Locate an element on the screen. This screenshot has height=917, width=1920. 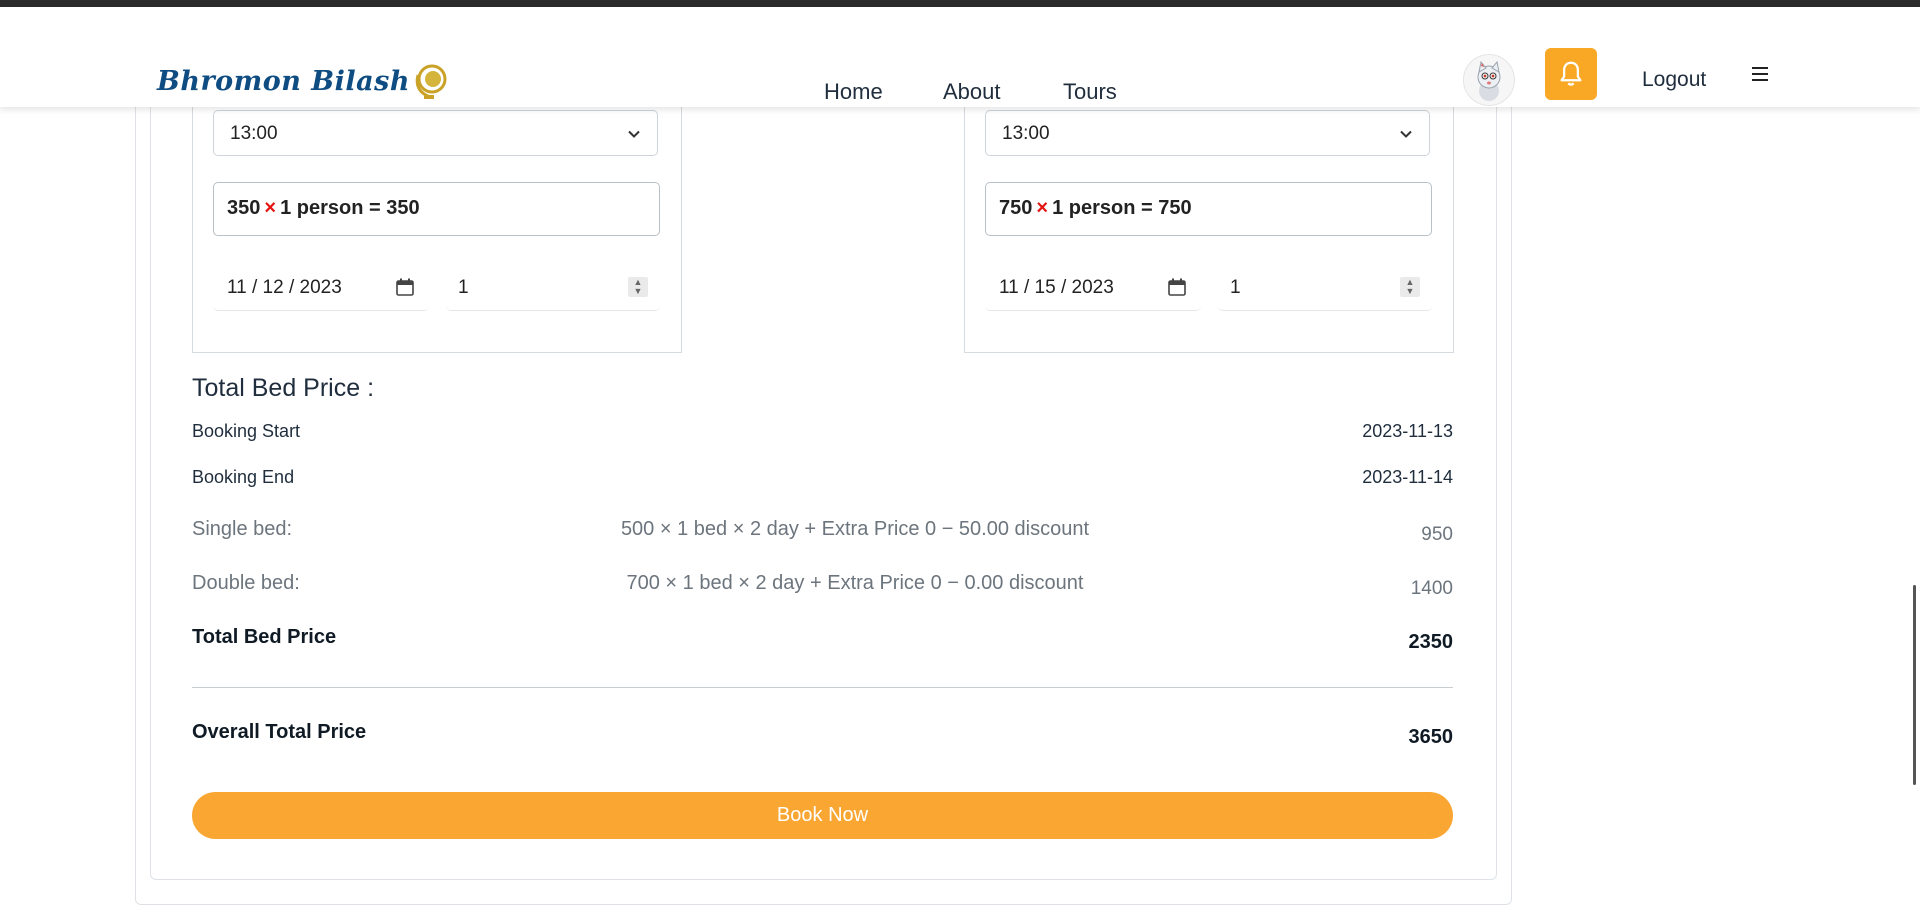
browser-top-bar is located at coordinates (960, 3).